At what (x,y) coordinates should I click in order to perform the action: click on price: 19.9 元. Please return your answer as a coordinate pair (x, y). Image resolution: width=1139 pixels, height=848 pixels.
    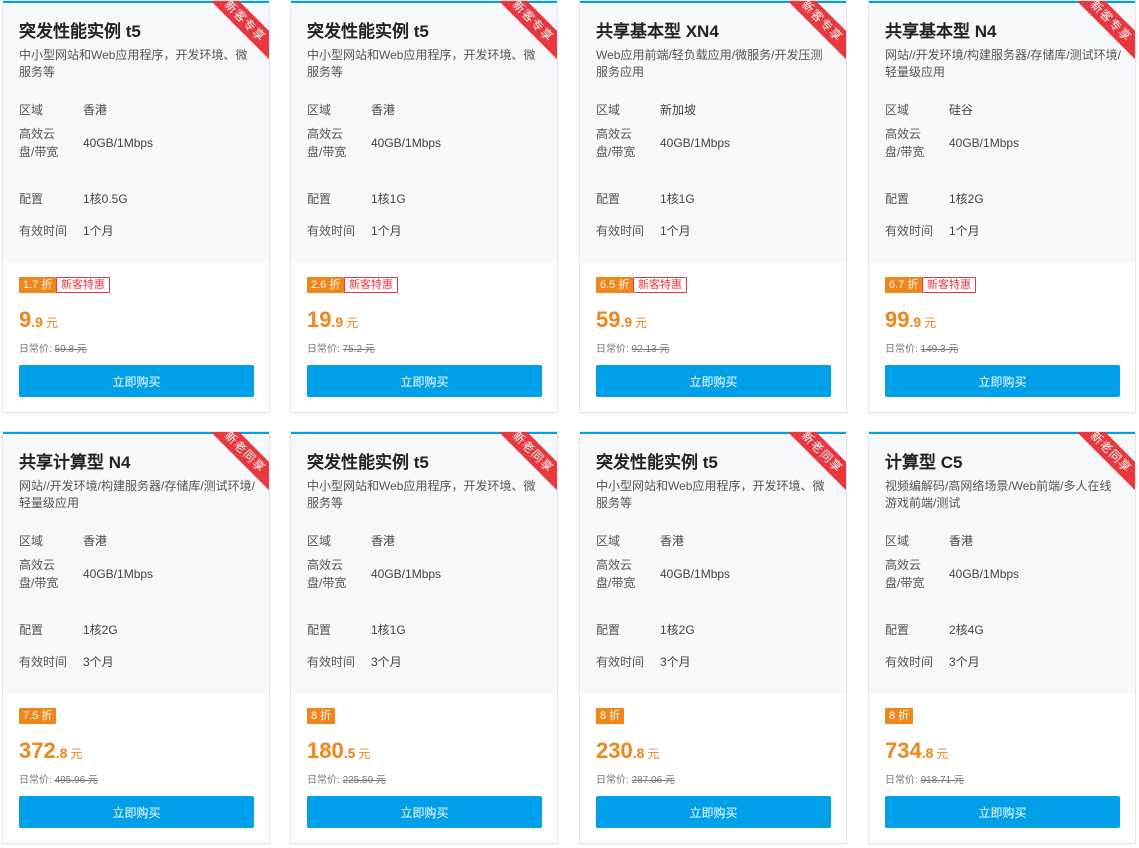
    Looking at the image, I should click on (332, 320).